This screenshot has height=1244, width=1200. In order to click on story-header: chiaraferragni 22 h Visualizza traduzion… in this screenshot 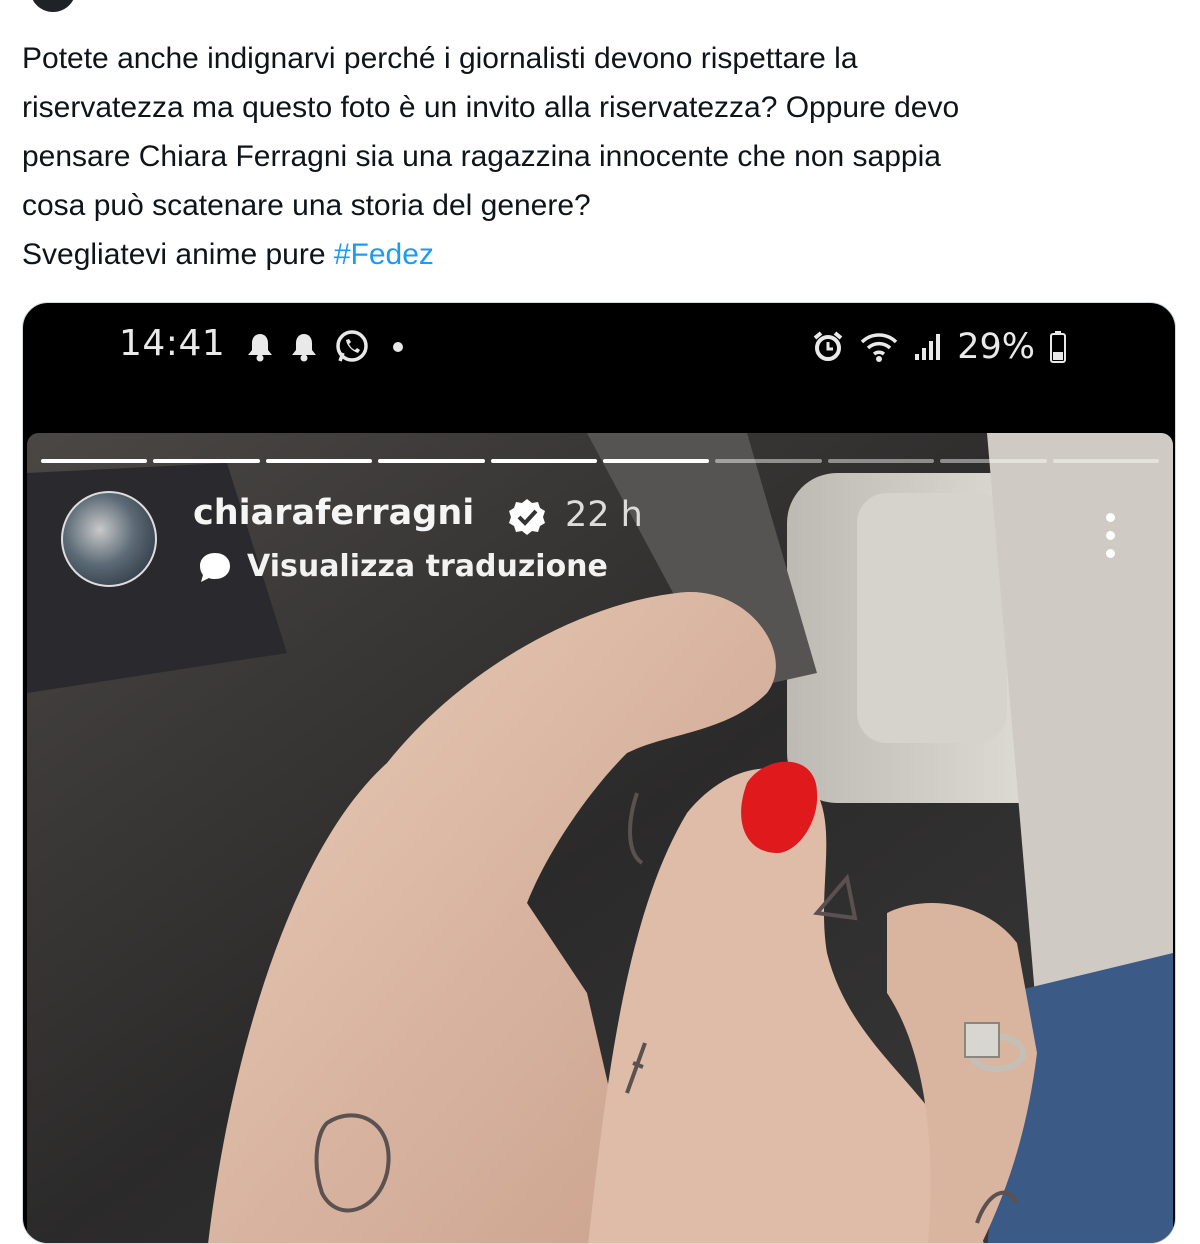, I will do `click(601, 541)`.